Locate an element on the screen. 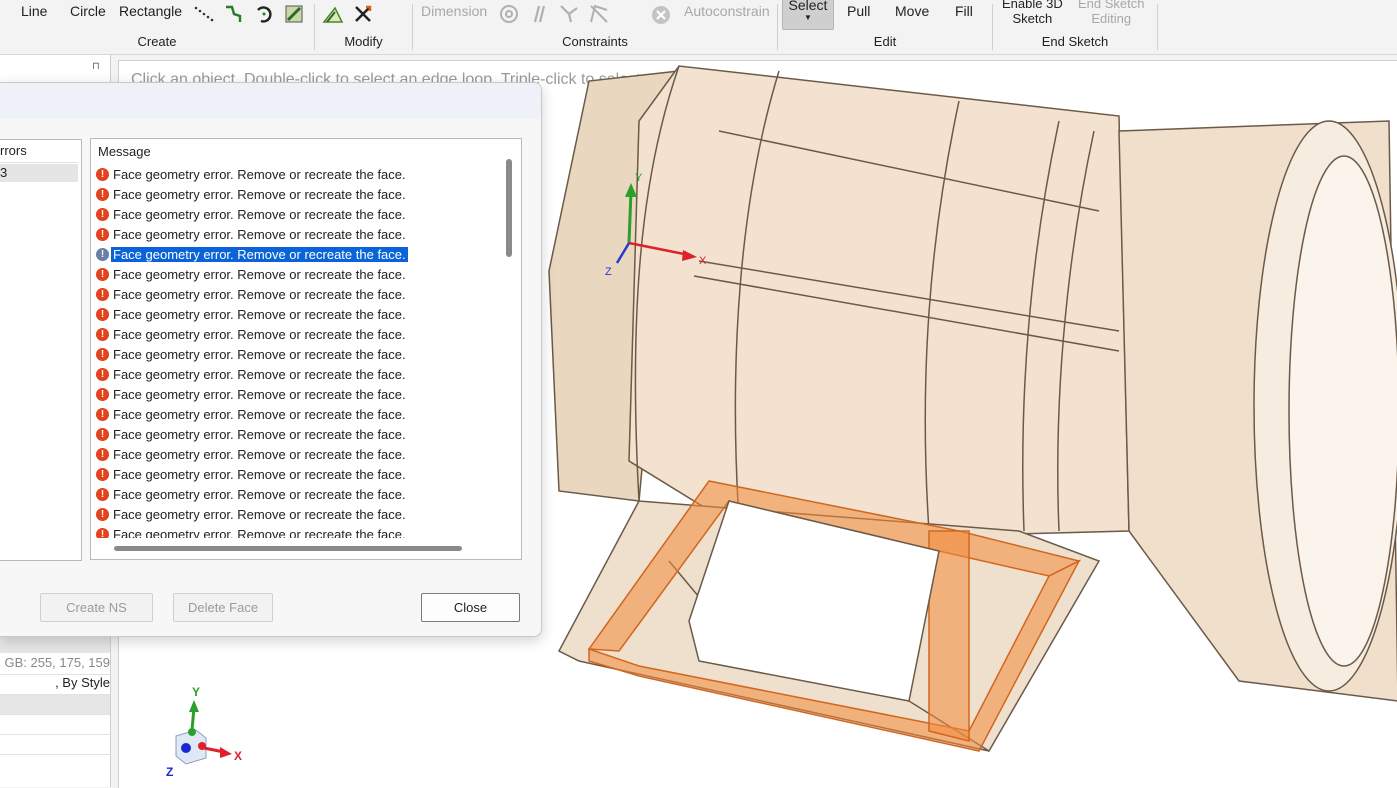  horizontal-scrollbar is located at coordinates (288, 548).